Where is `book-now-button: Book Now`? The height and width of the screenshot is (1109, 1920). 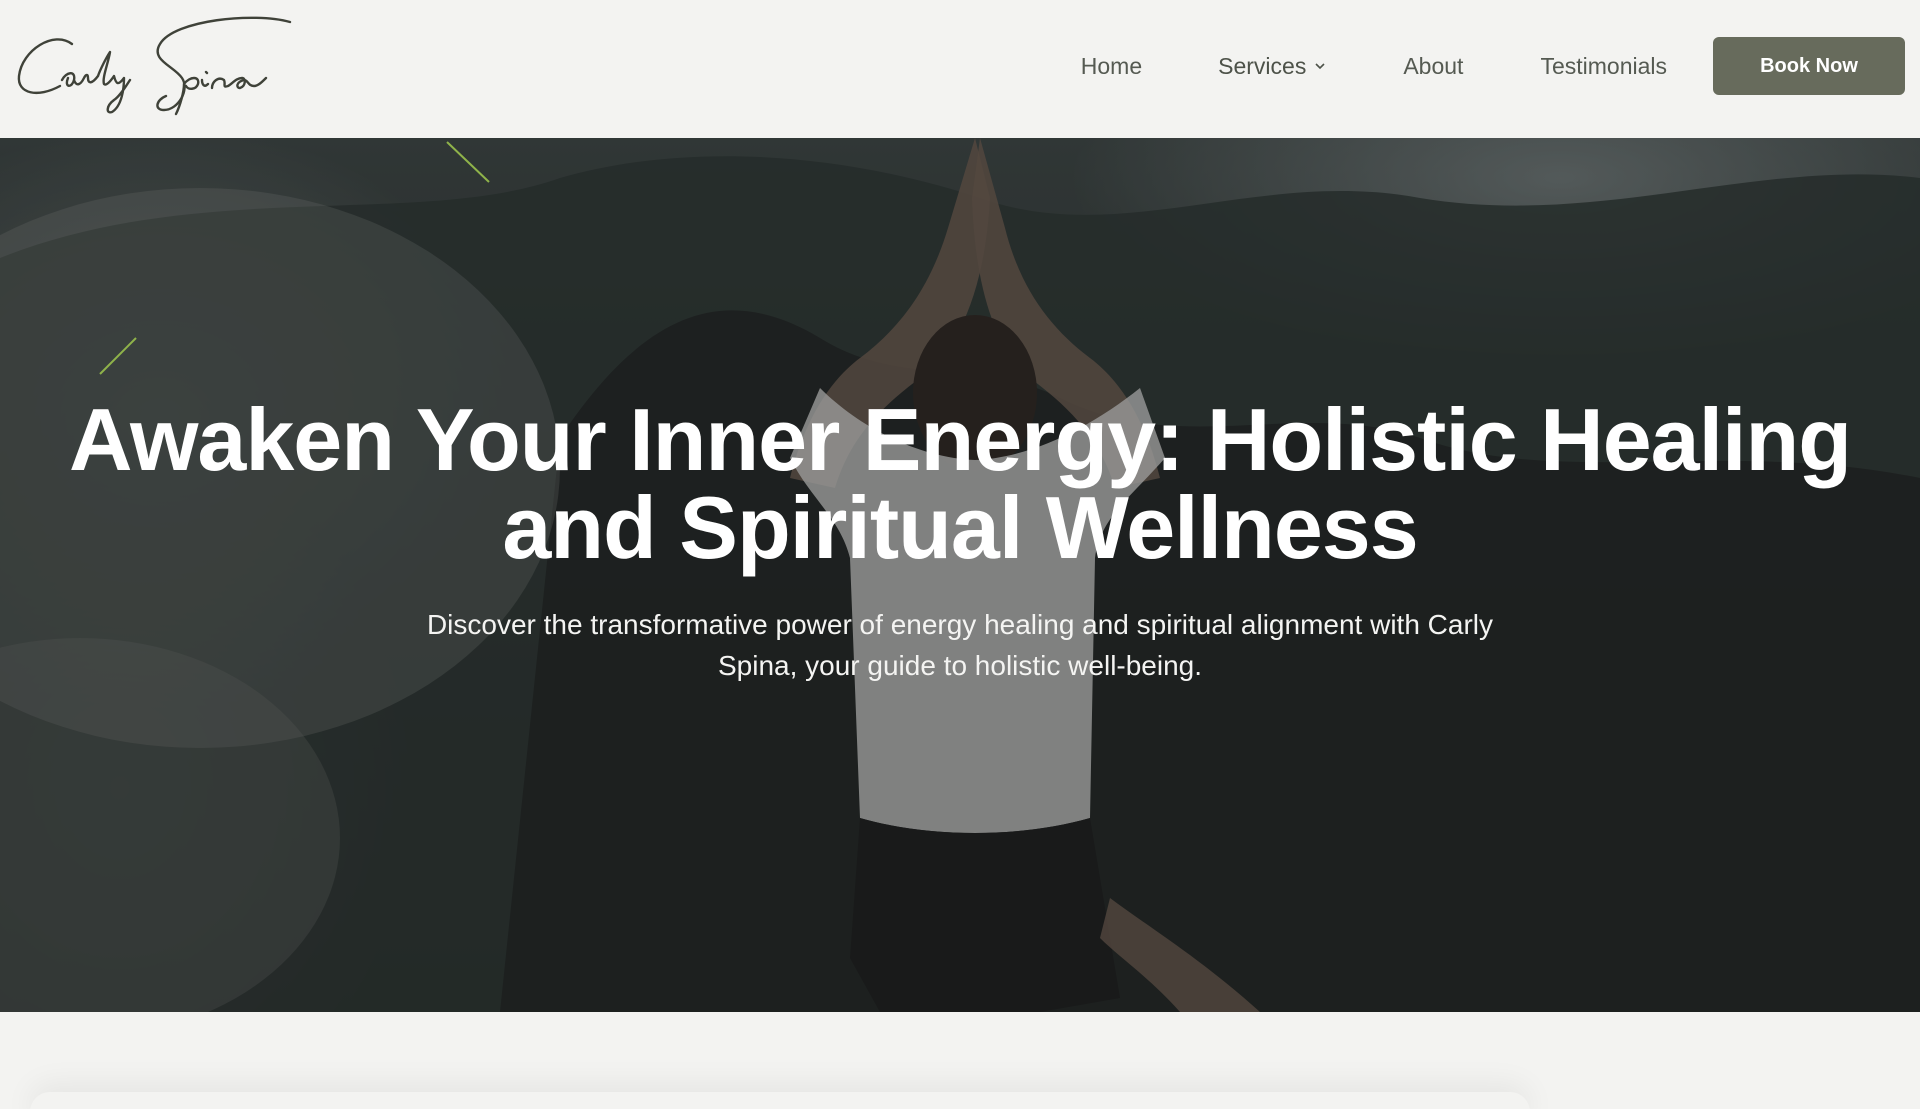
book-now-button: Book Now is located at coordinates (1809, 66).